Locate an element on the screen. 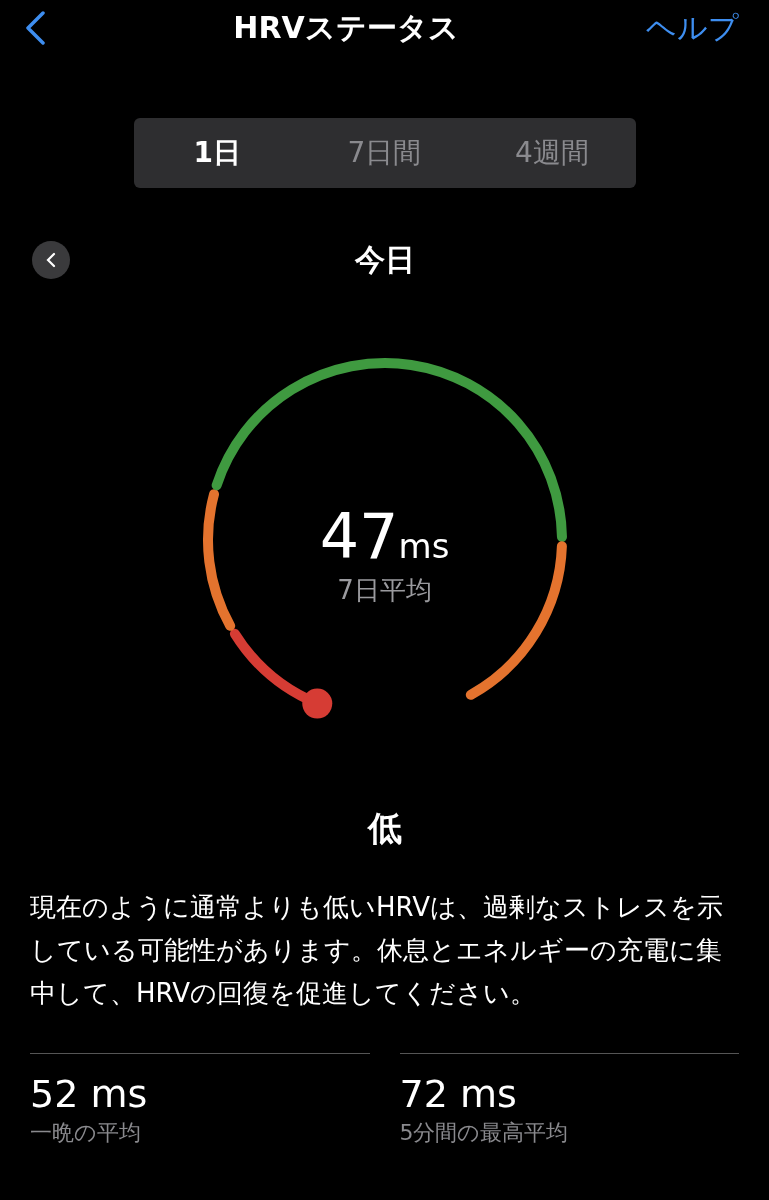 This screenshot has width=769, height=1200. chevron-left-icon is located at coordinates (51, 260).